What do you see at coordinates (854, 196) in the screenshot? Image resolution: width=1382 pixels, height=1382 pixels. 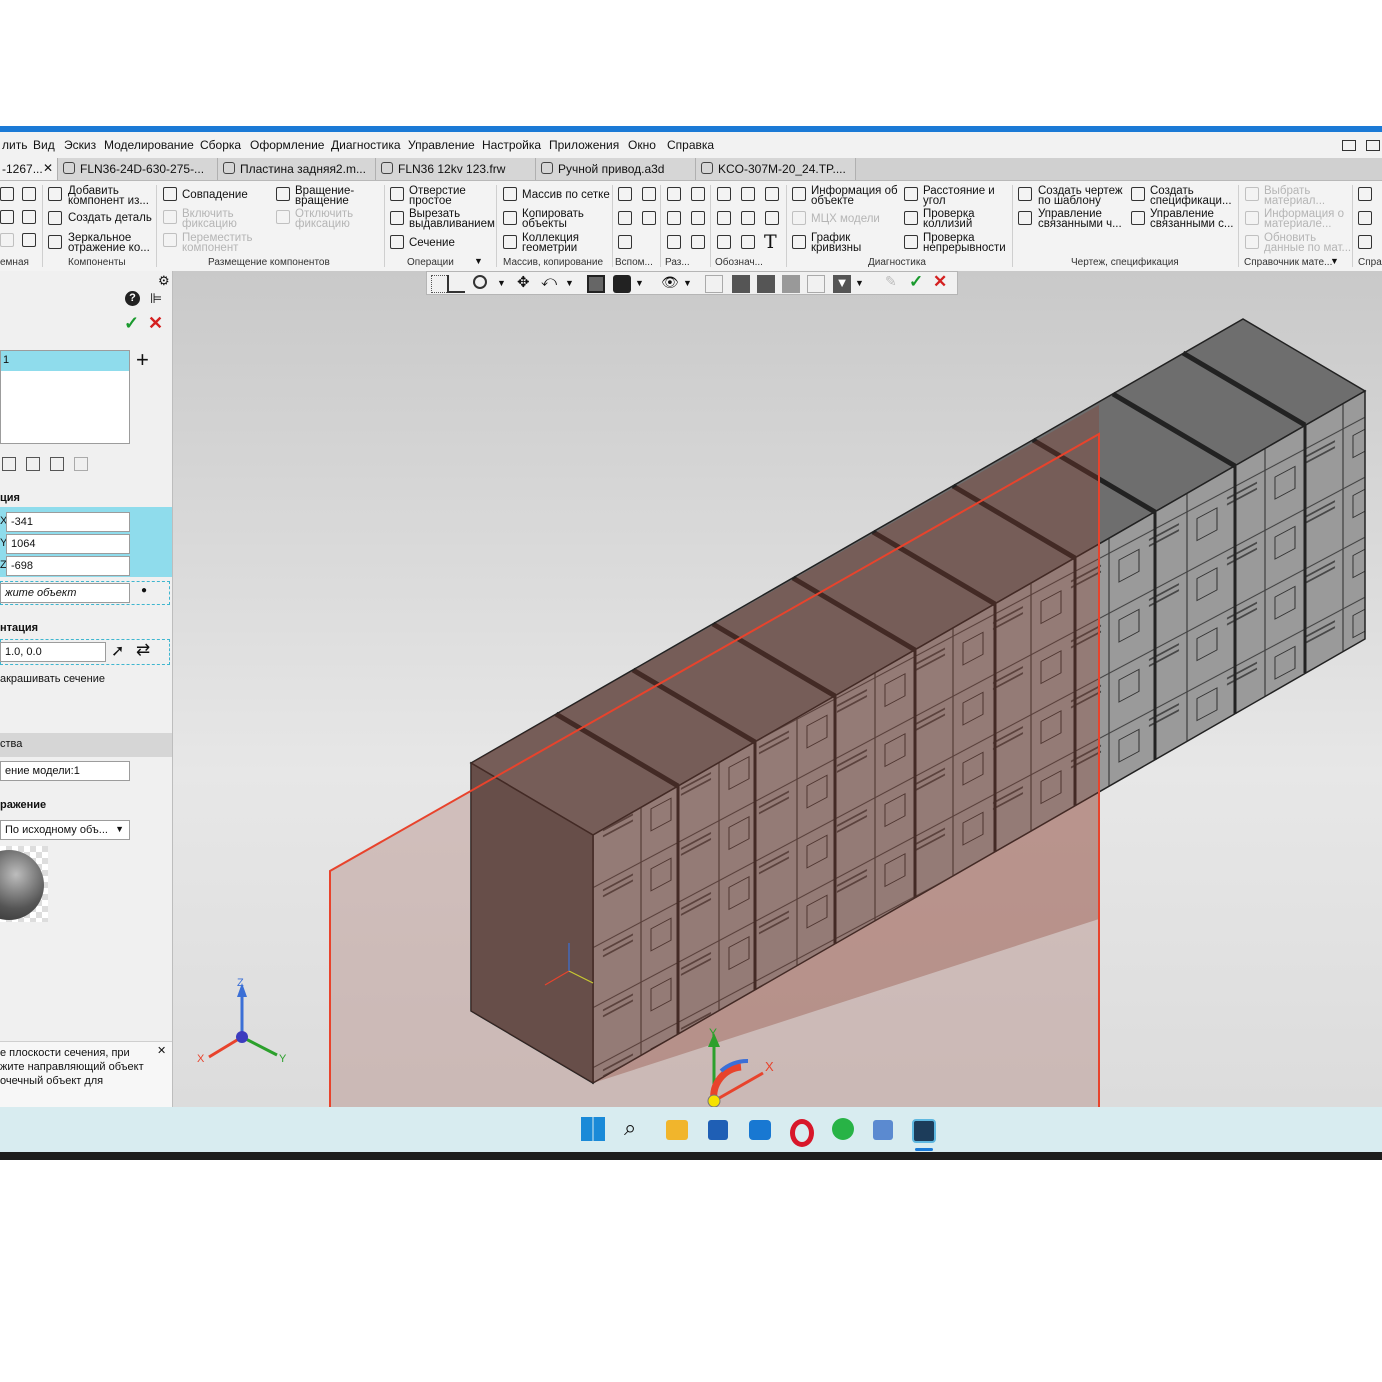 I see `object-info-button: Информация об объекте` at bounding box center [854, 196].